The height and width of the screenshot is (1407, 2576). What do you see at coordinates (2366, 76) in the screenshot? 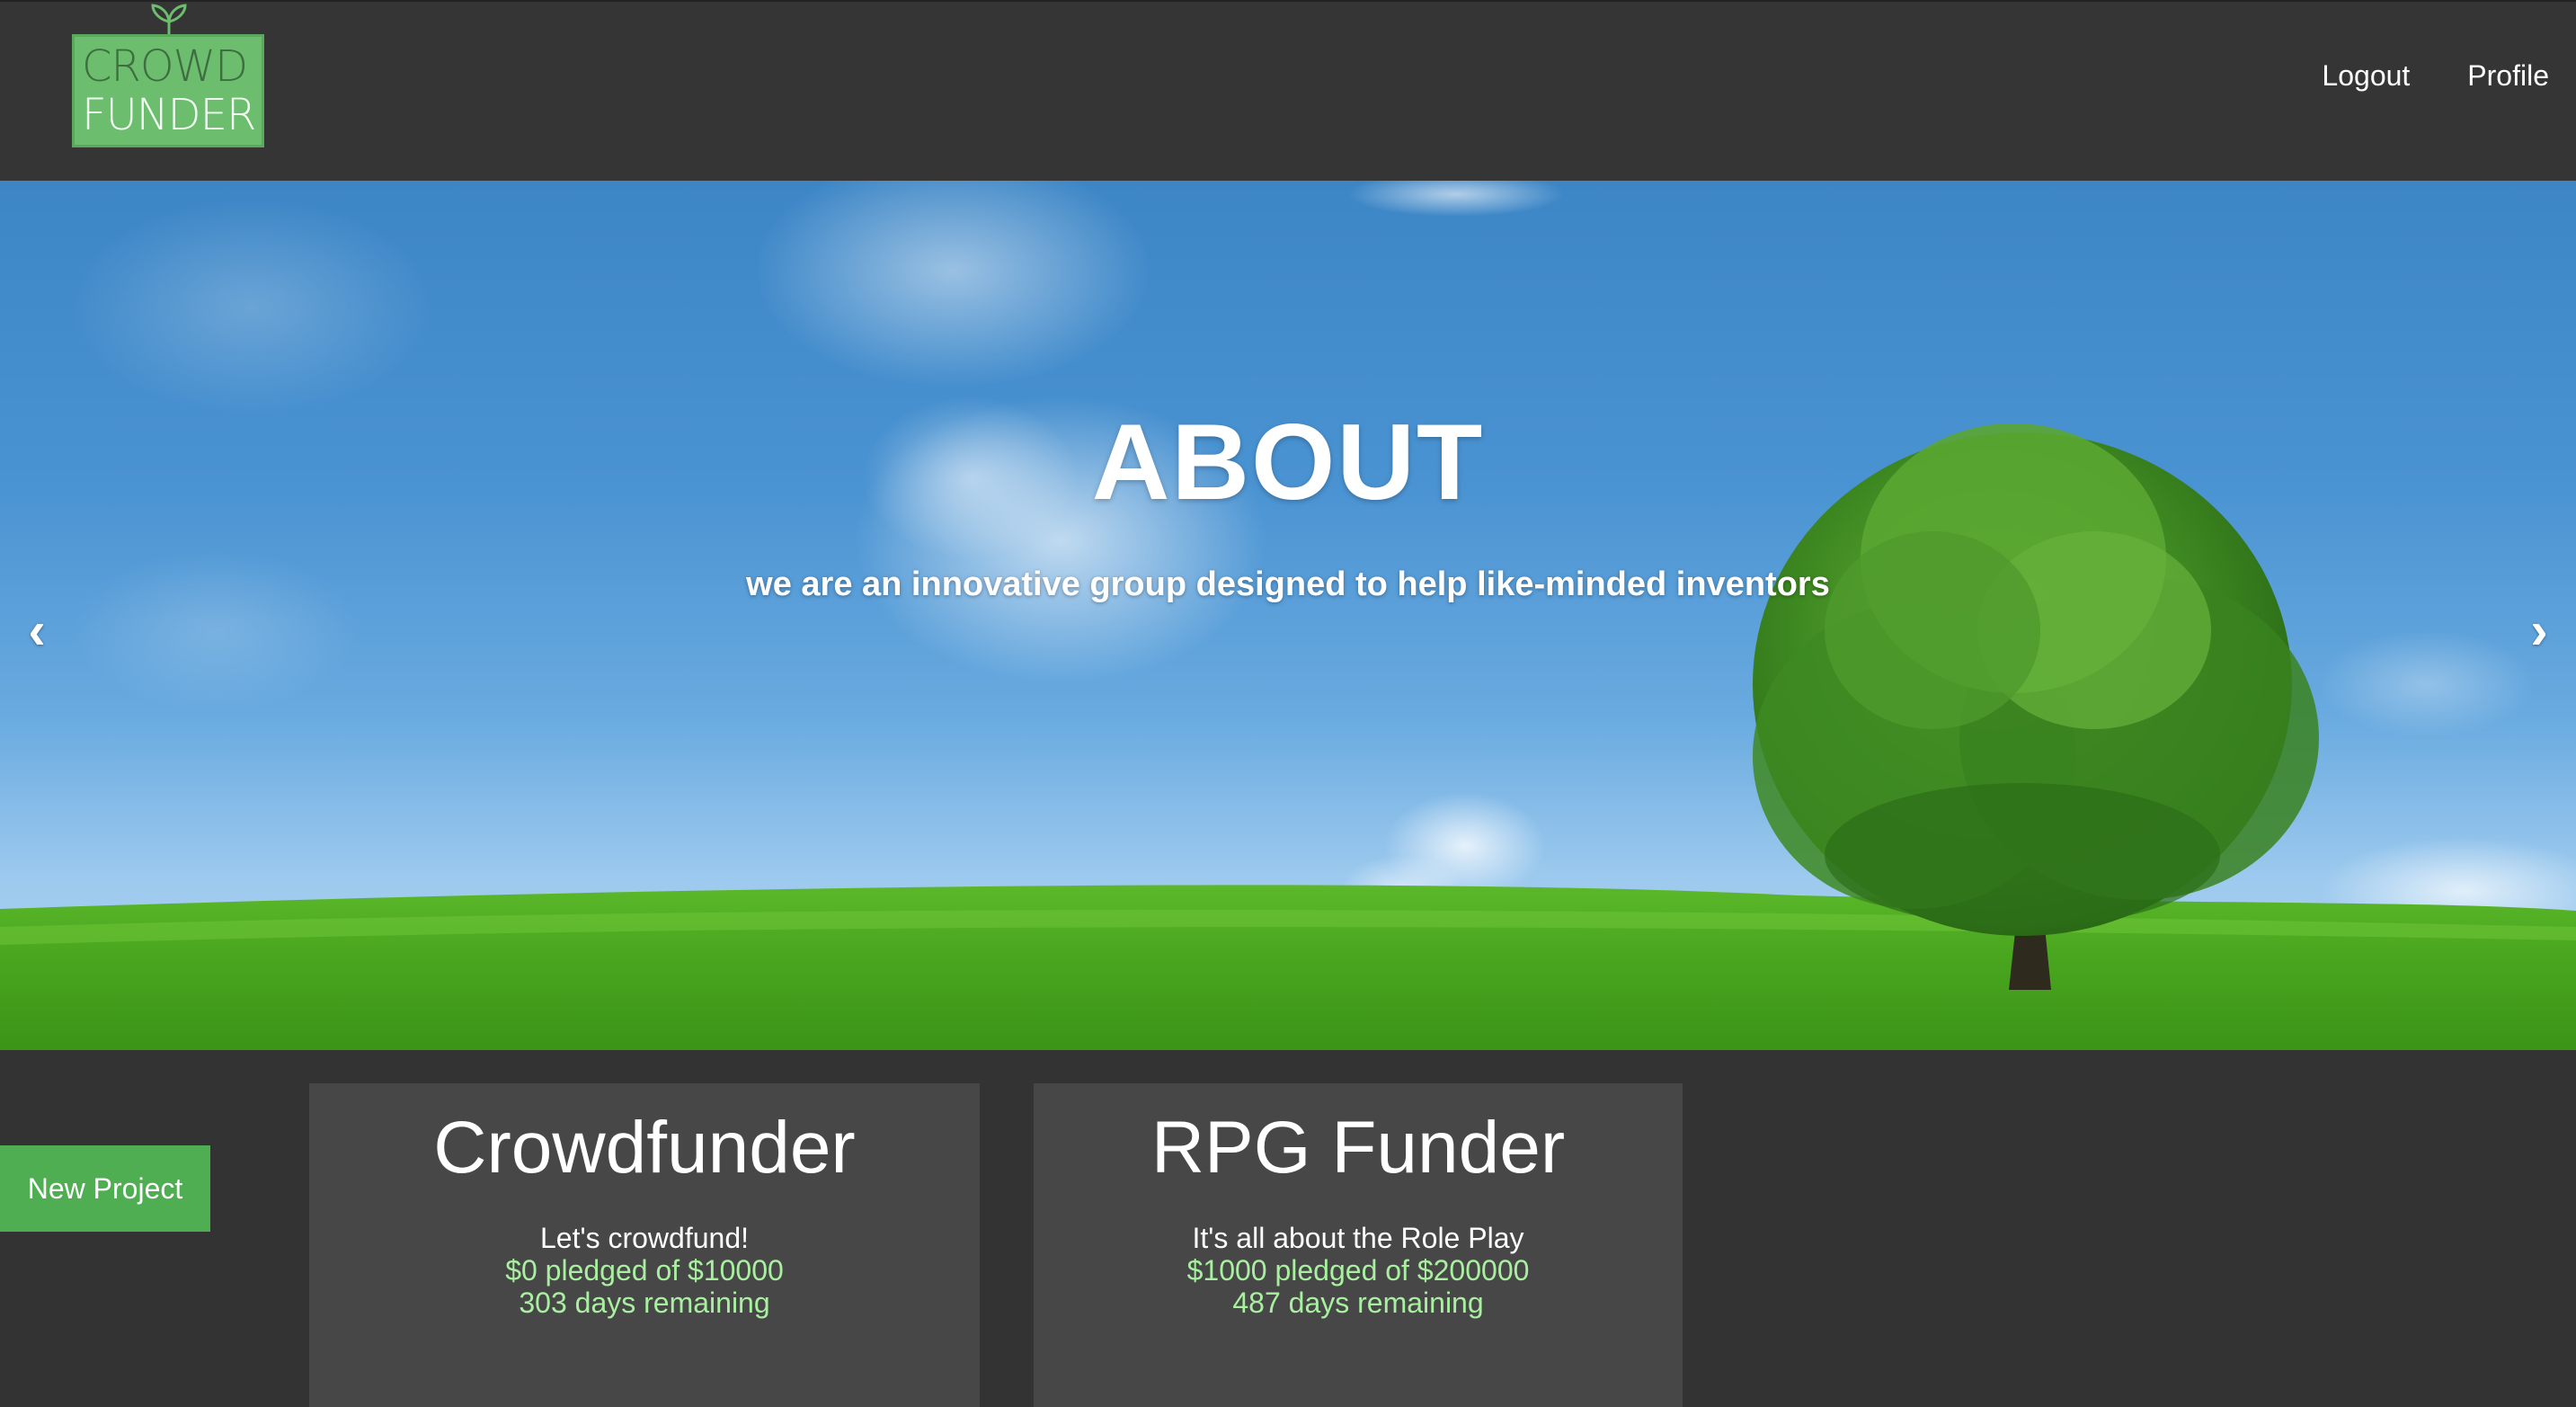
I see `logout-link: Logout` at bounding box center [2366, 76].